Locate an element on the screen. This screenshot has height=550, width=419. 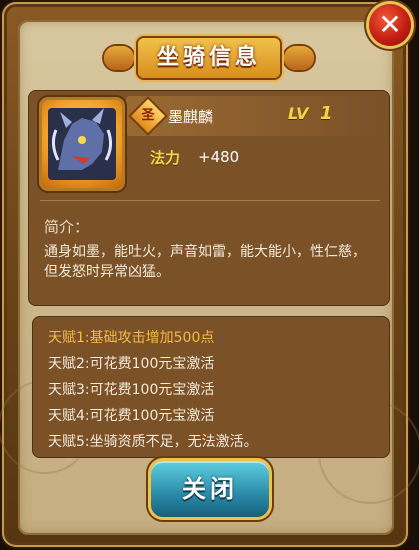
rarity-badge: 圣 is located at coordinates (148, 116).